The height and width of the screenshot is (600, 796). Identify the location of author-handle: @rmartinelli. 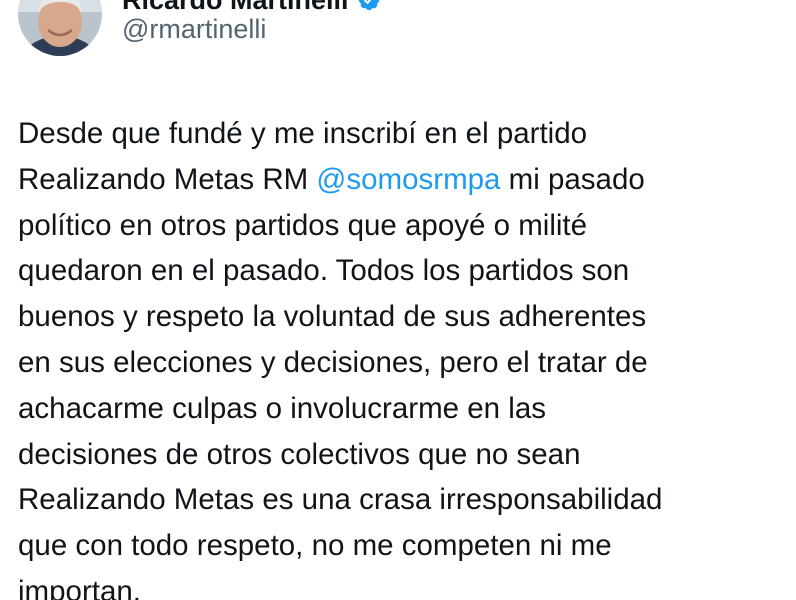
(194, 29).